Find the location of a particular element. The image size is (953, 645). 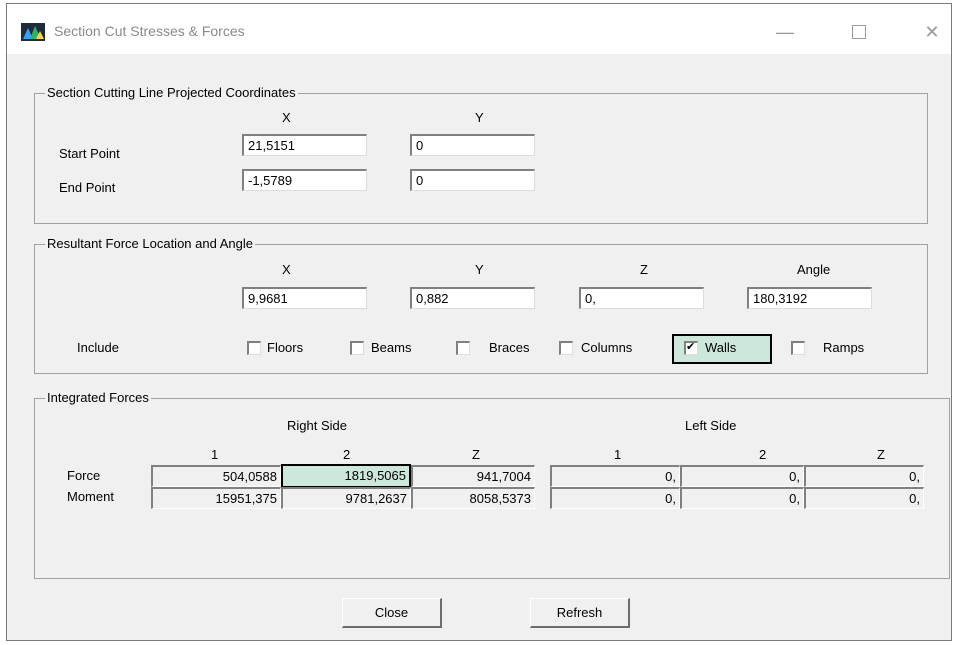

resultant-col-y: Y is located at coordinates (479, 269).